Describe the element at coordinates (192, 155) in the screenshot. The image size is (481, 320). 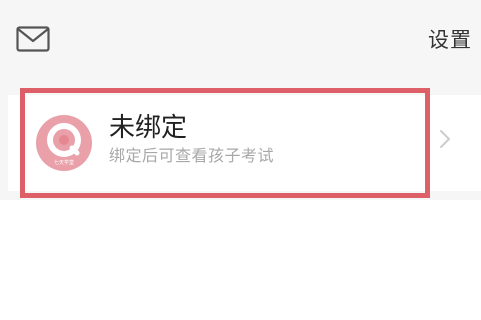
I see `binding-status-subtitle: 绑定后可查看孩子考试` at that location.